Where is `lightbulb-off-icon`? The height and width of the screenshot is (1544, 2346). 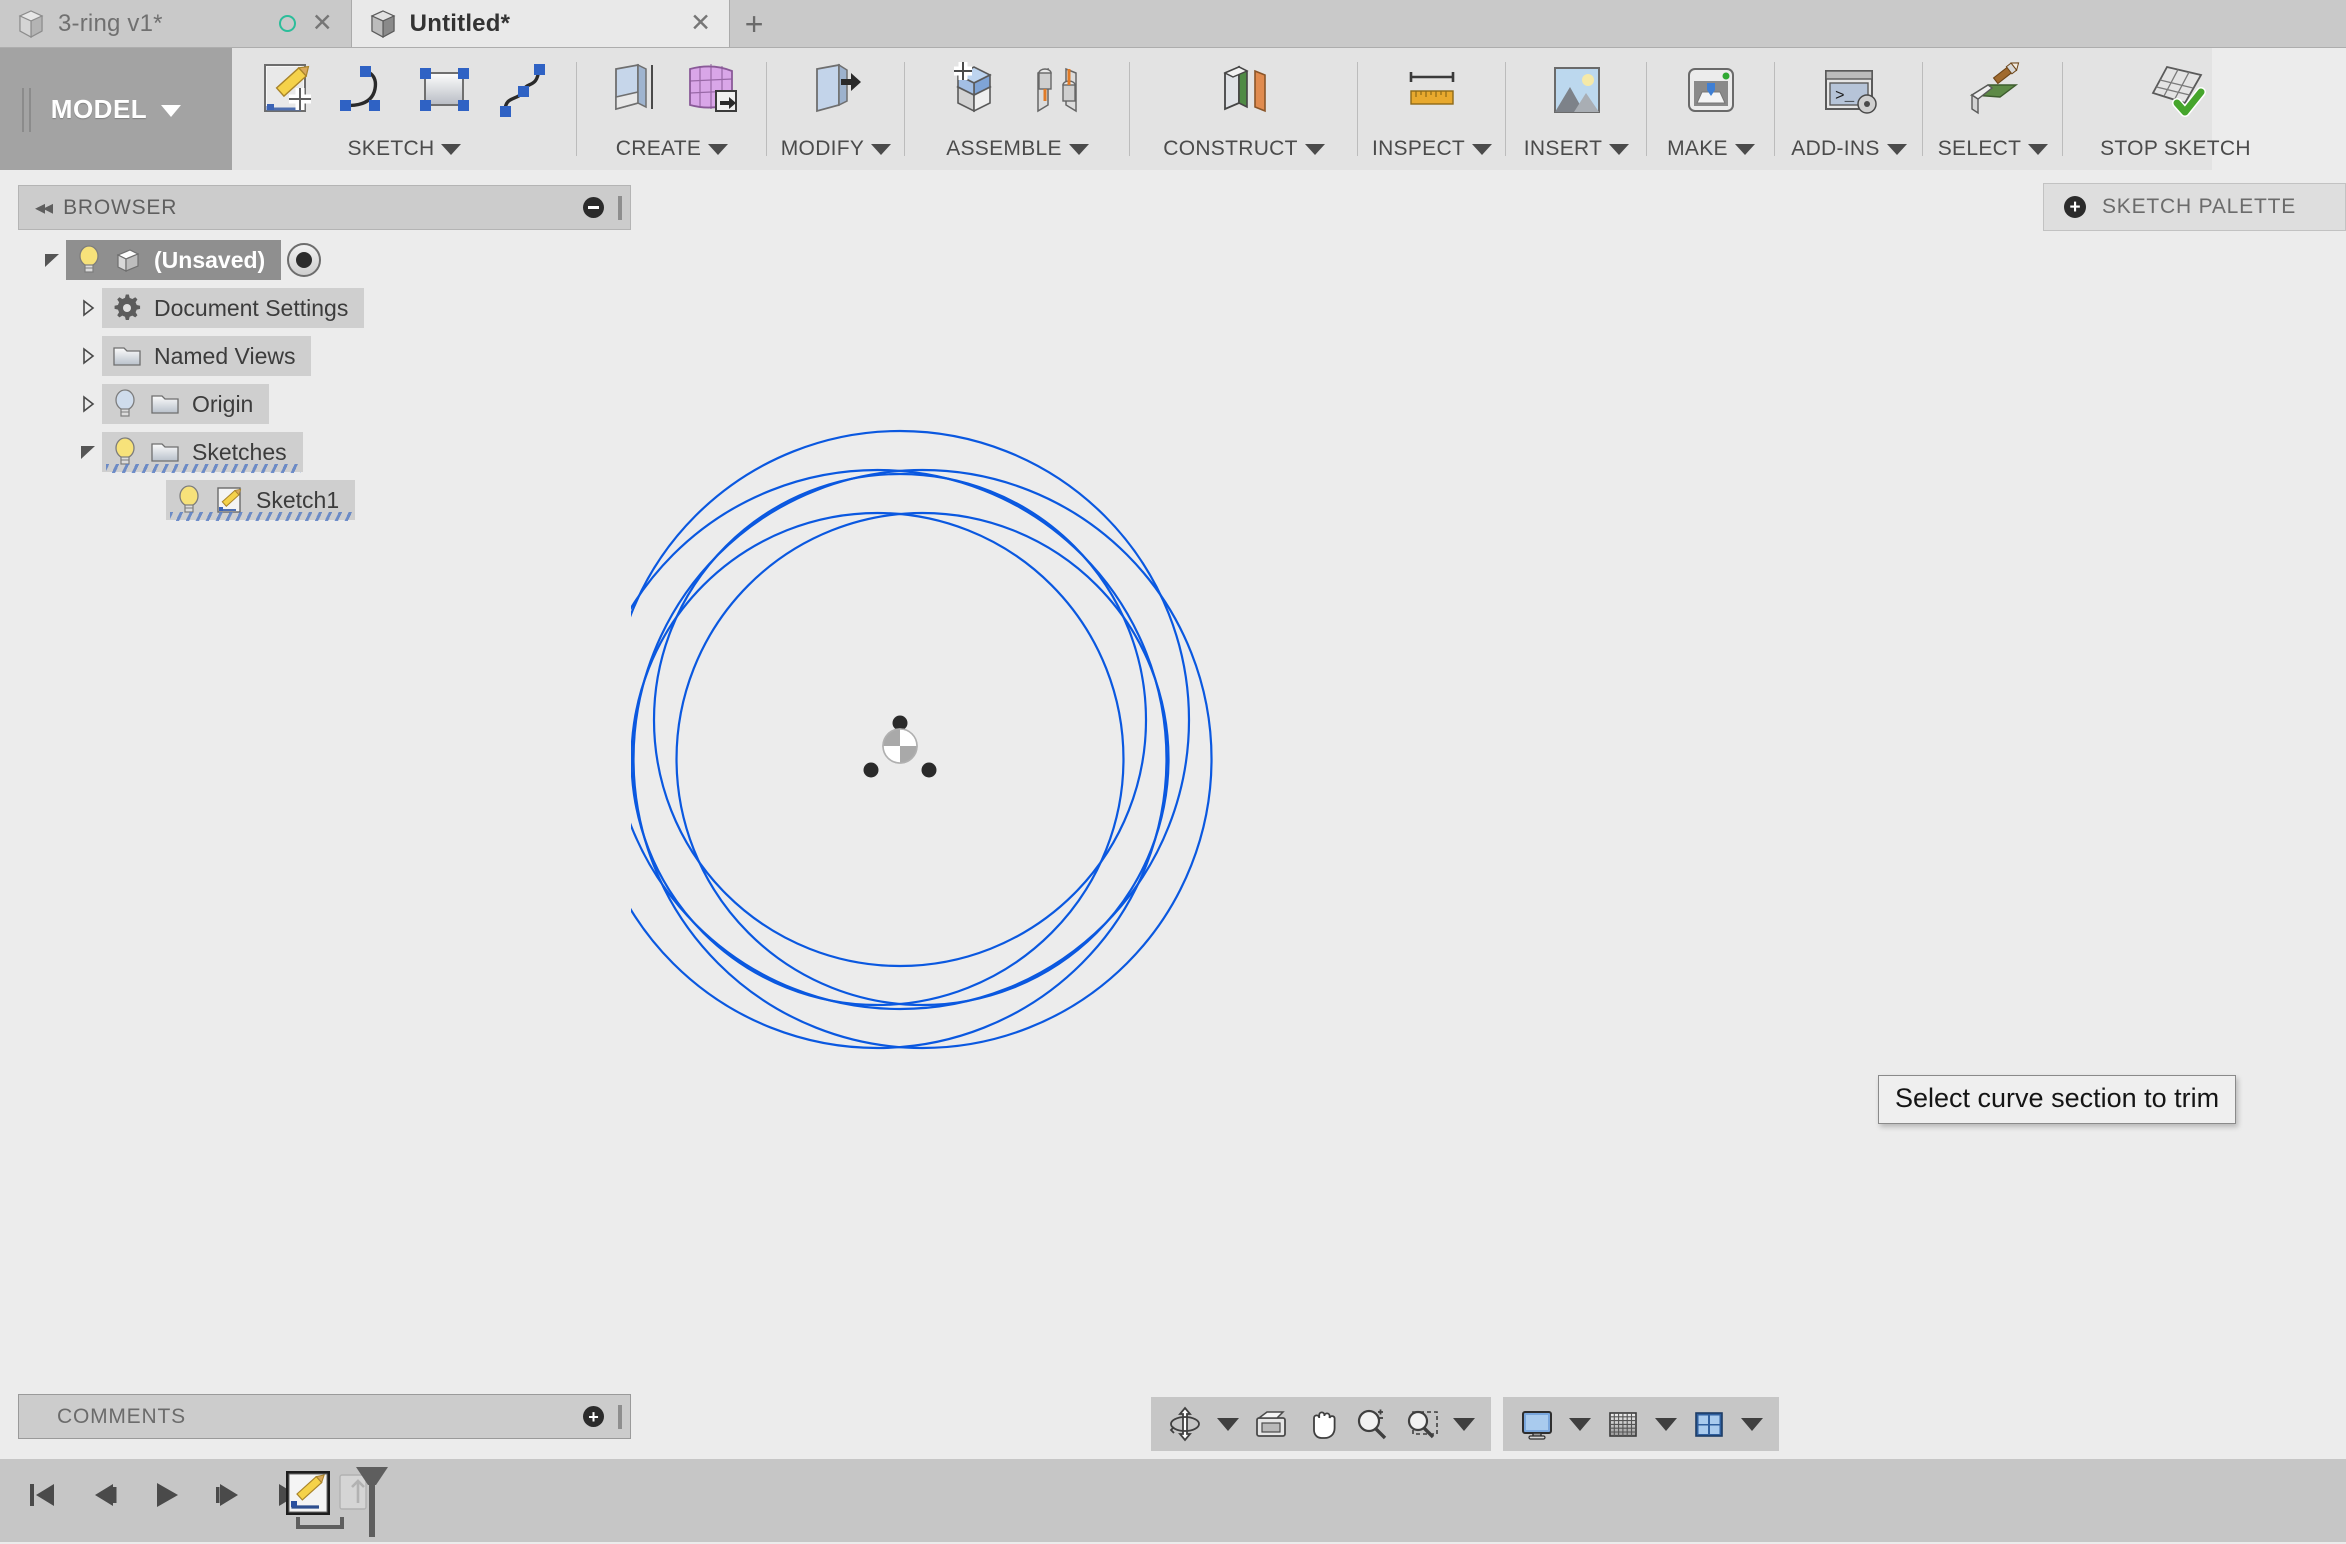 lightbulb-off-icon is located at coordinates (125, 404).